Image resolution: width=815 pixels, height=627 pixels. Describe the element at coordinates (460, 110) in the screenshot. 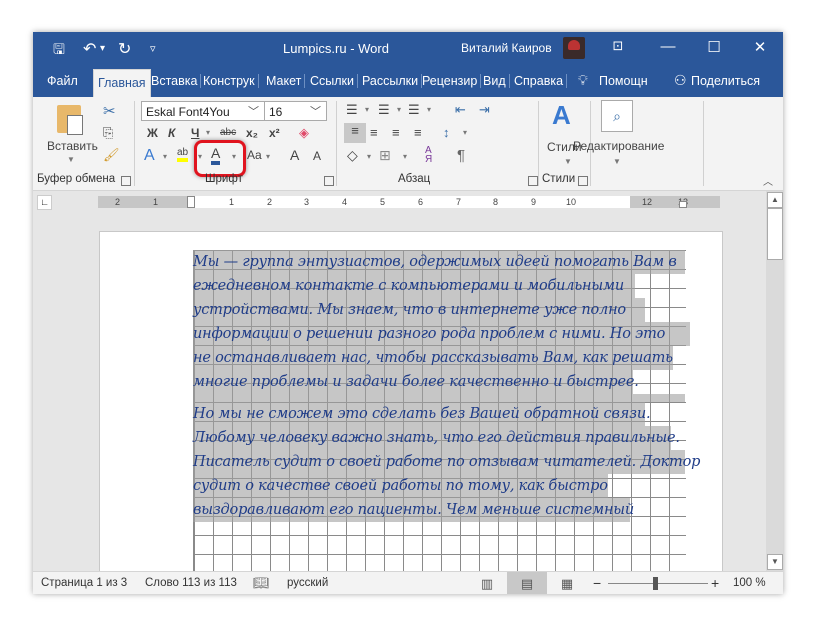

I see `decrease-indent-icon: ⇤` at that location.